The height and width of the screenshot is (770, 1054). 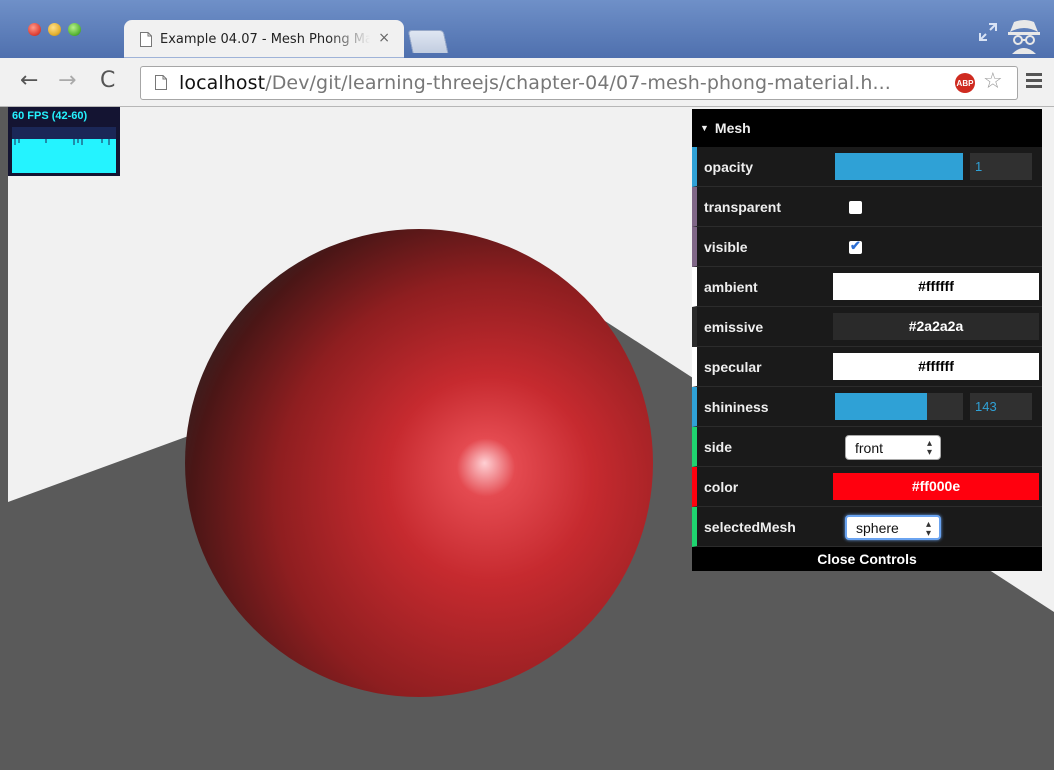 I want to click on control-shininess: shininess 143, so click(x=867, y=407).